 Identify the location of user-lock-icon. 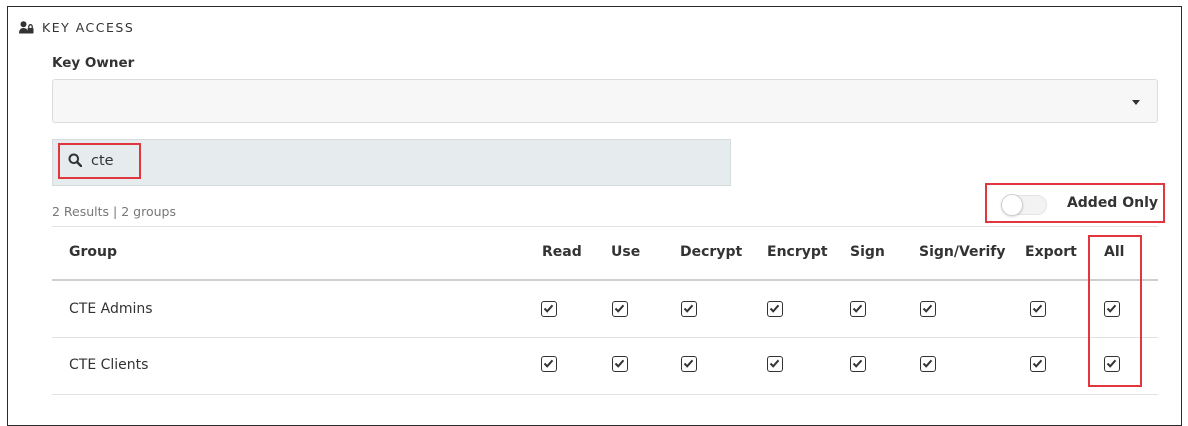
(26, 27).